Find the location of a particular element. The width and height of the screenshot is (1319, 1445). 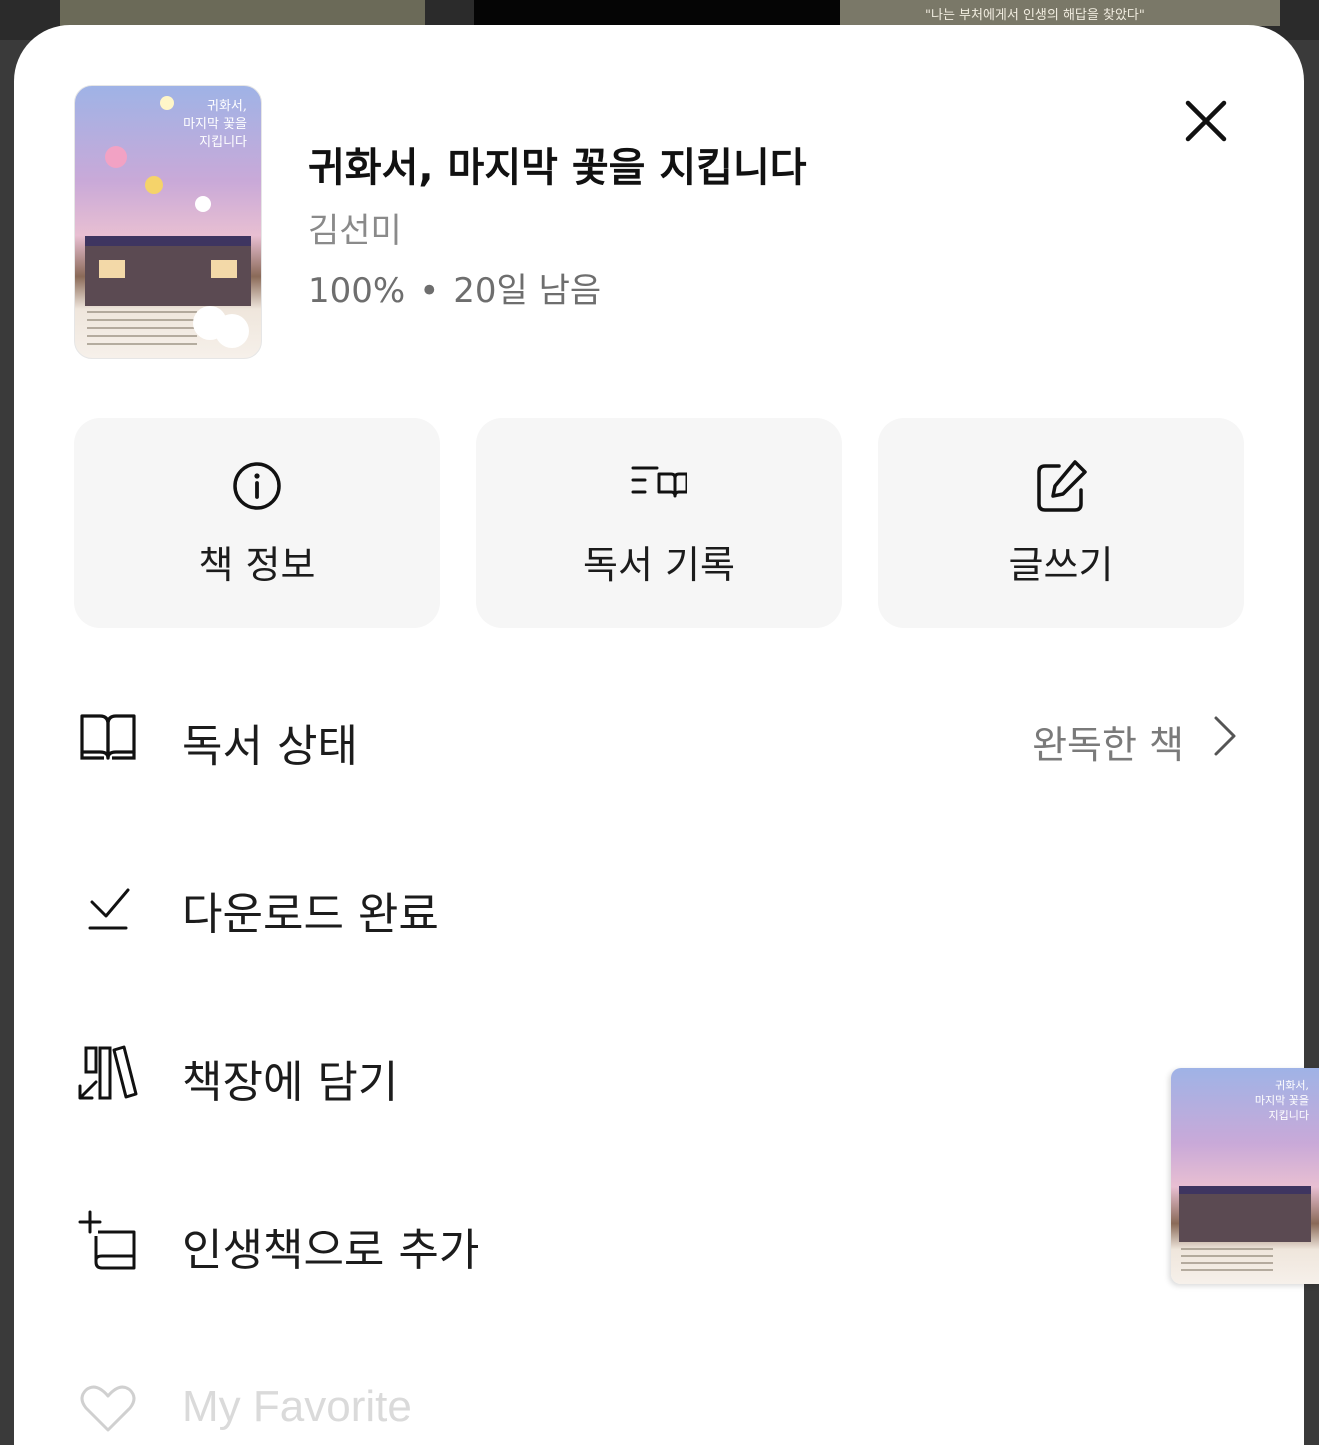

reading-status-row: 독서 상태 완독한 책 is located at coordinates (664, 736).